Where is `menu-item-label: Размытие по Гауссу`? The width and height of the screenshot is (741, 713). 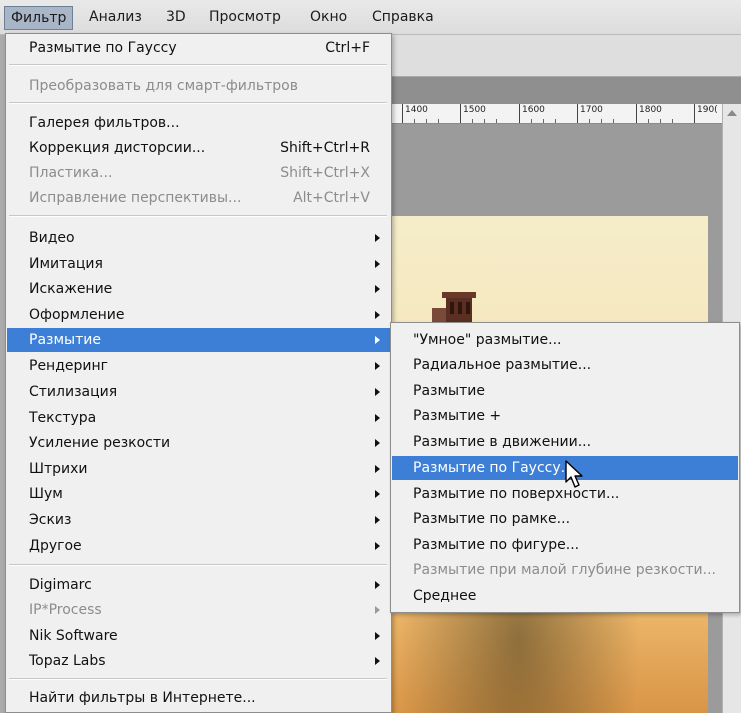
menu-item-label: Размытие по Гауссу is located at coordinates (103, 48).